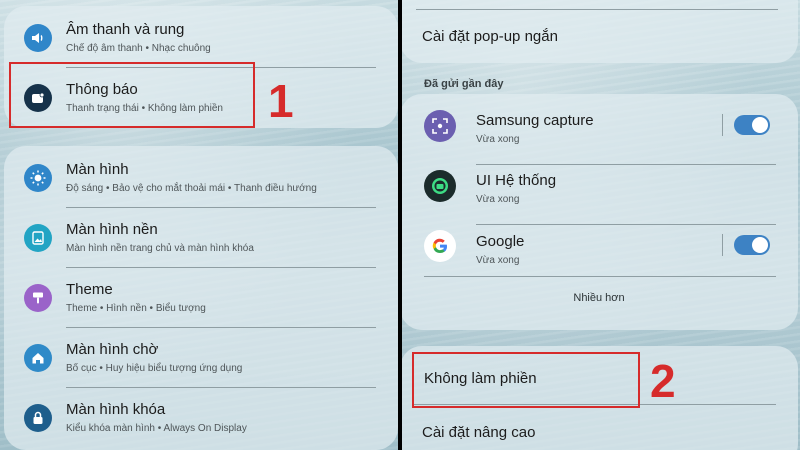 This screenshot has width=800, height=450. Describe the element at coordinates (112, 229) in the screenshot. I see `settings-item-title: Màn hình nền` at that location.